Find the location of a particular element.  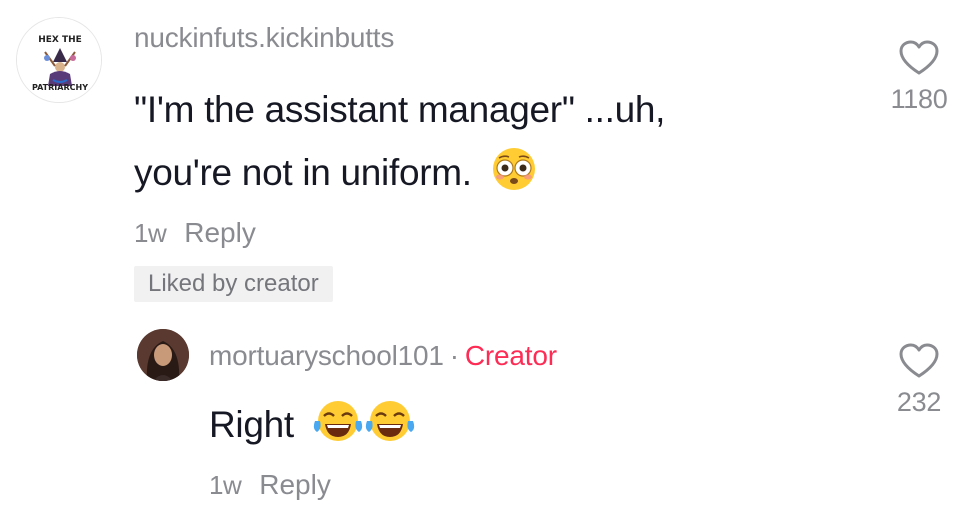

comment-text: Right is located at coordinates (251, 424).